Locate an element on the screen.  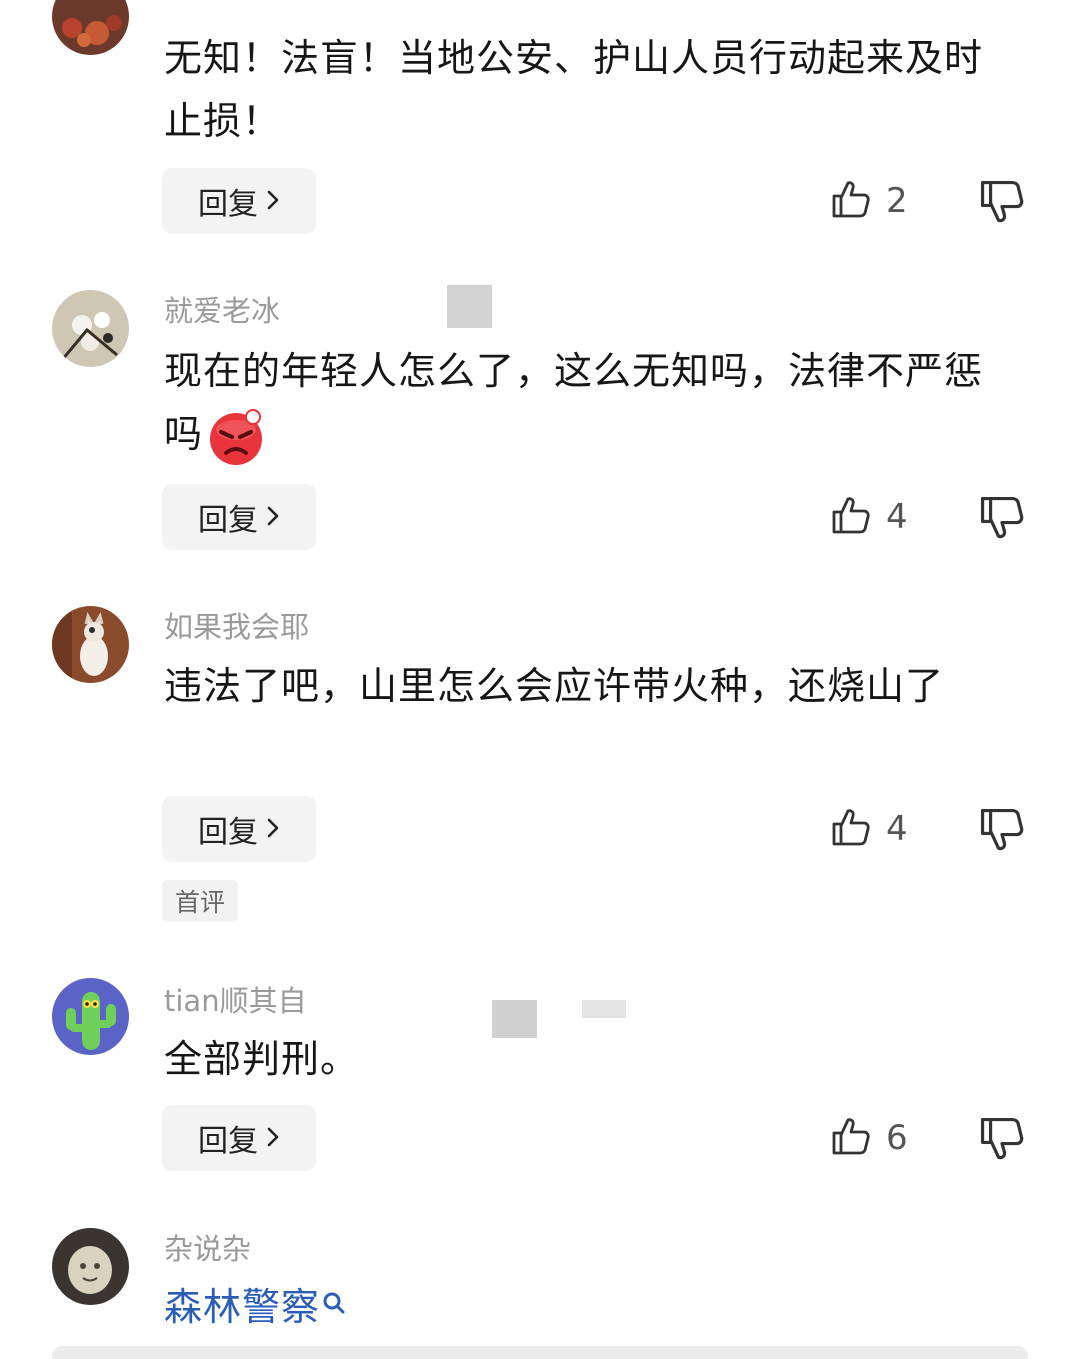
like-count: 2 is located at coordinates (897, 201).